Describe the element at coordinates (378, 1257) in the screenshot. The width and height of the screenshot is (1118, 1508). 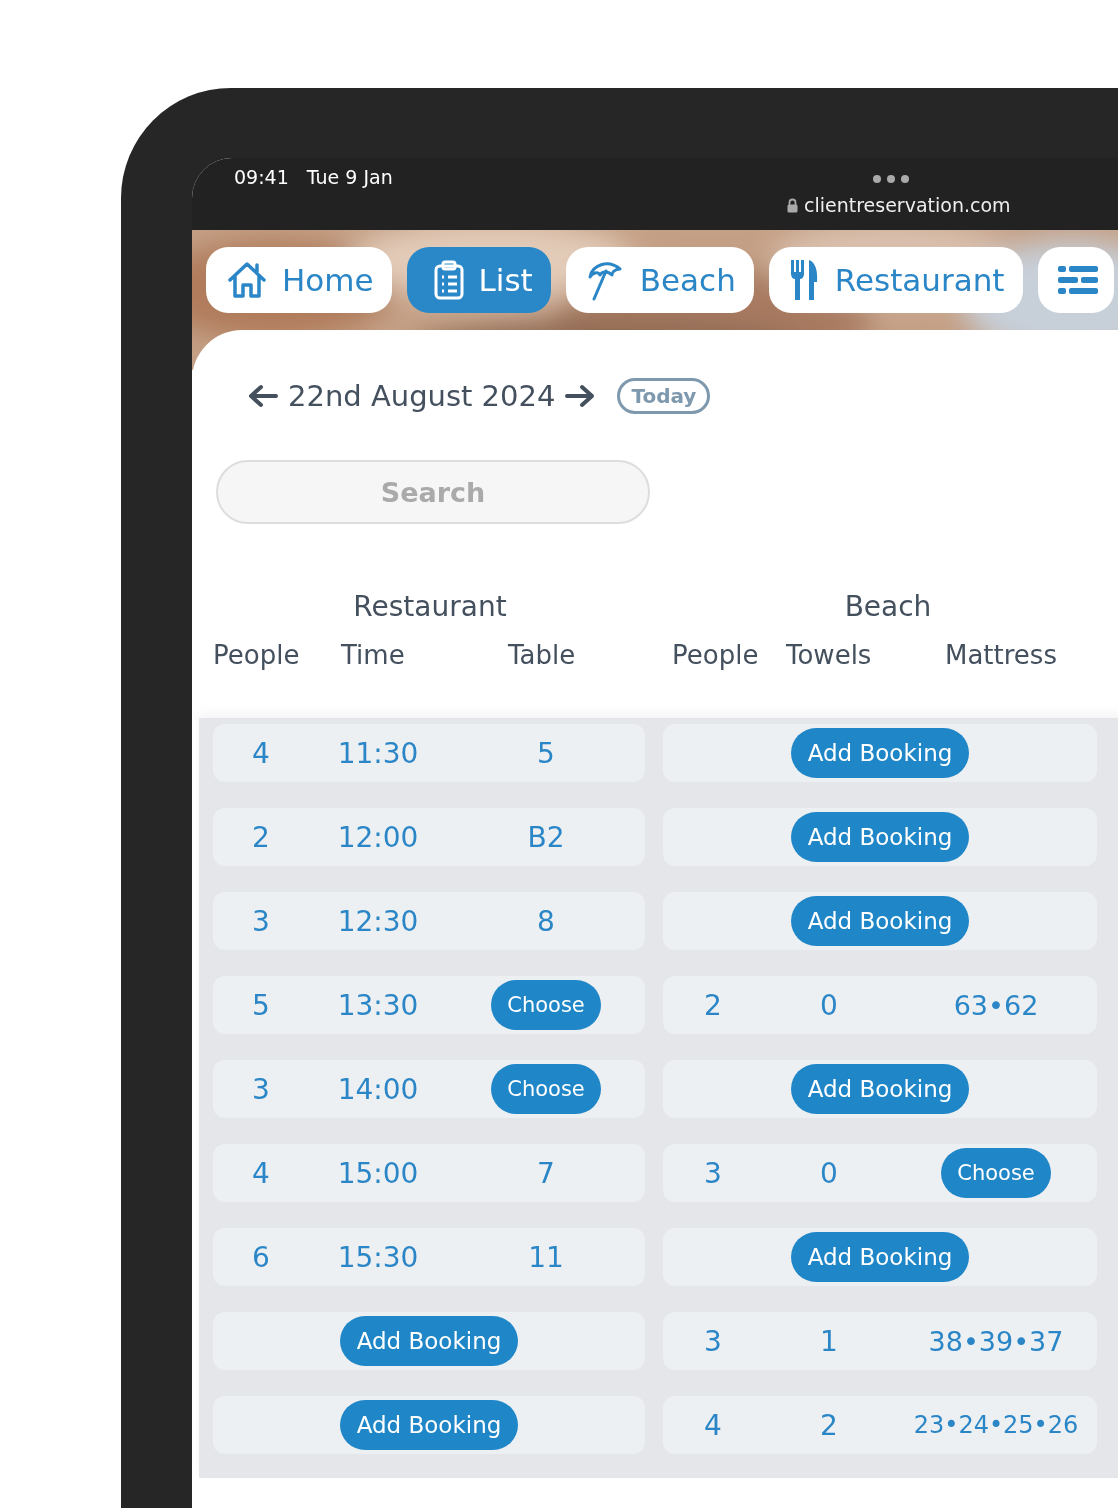
I see `booking-time: 15:30` at that location.